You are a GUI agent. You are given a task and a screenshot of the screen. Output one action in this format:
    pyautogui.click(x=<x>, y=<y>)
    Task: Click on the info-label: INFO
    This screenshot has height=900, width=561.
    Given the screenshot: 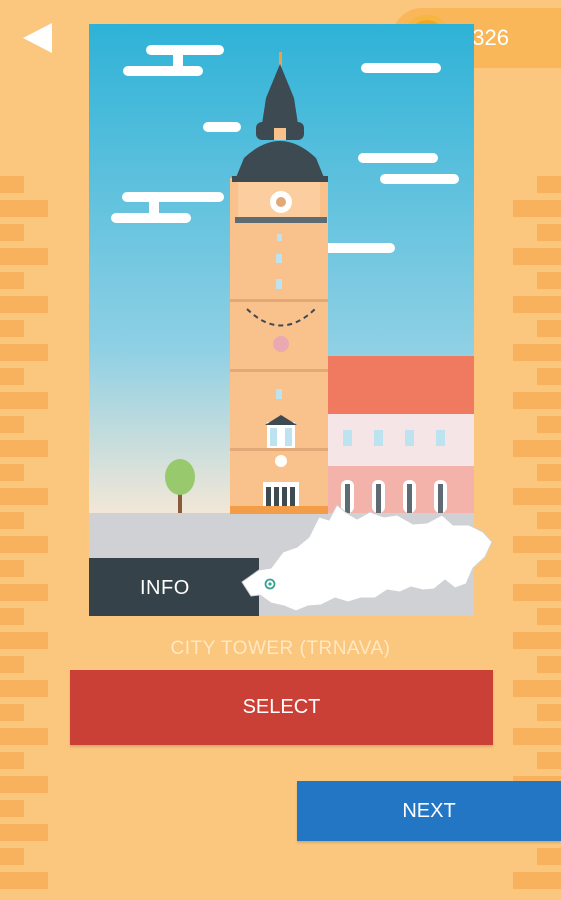 What is the action you would take?
    pyautogui.click(x=165, y=588)
    